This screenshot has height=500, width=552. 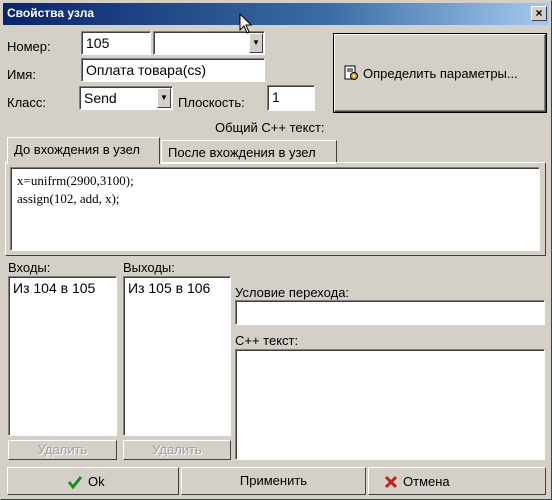 What do you see at coordinates (267, 340) in the screenshot?
I see `cpp-text-label: C++ текст:` at bounding box center [267, 340].